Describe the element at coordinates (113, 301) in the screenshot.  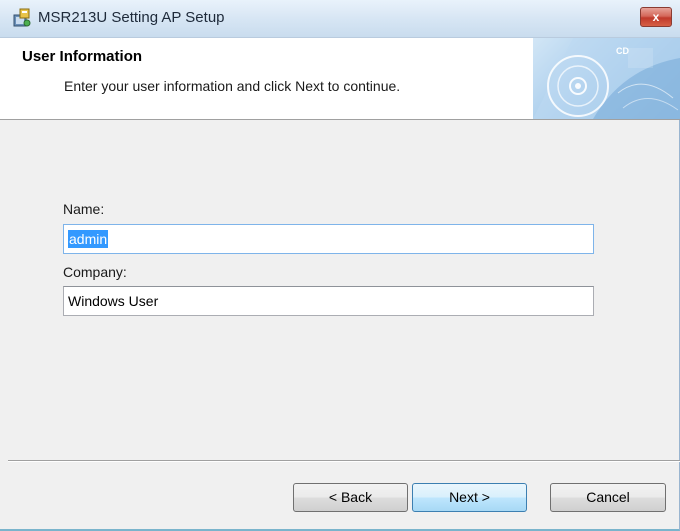
I see `company-input-value: Windows User` at that location.